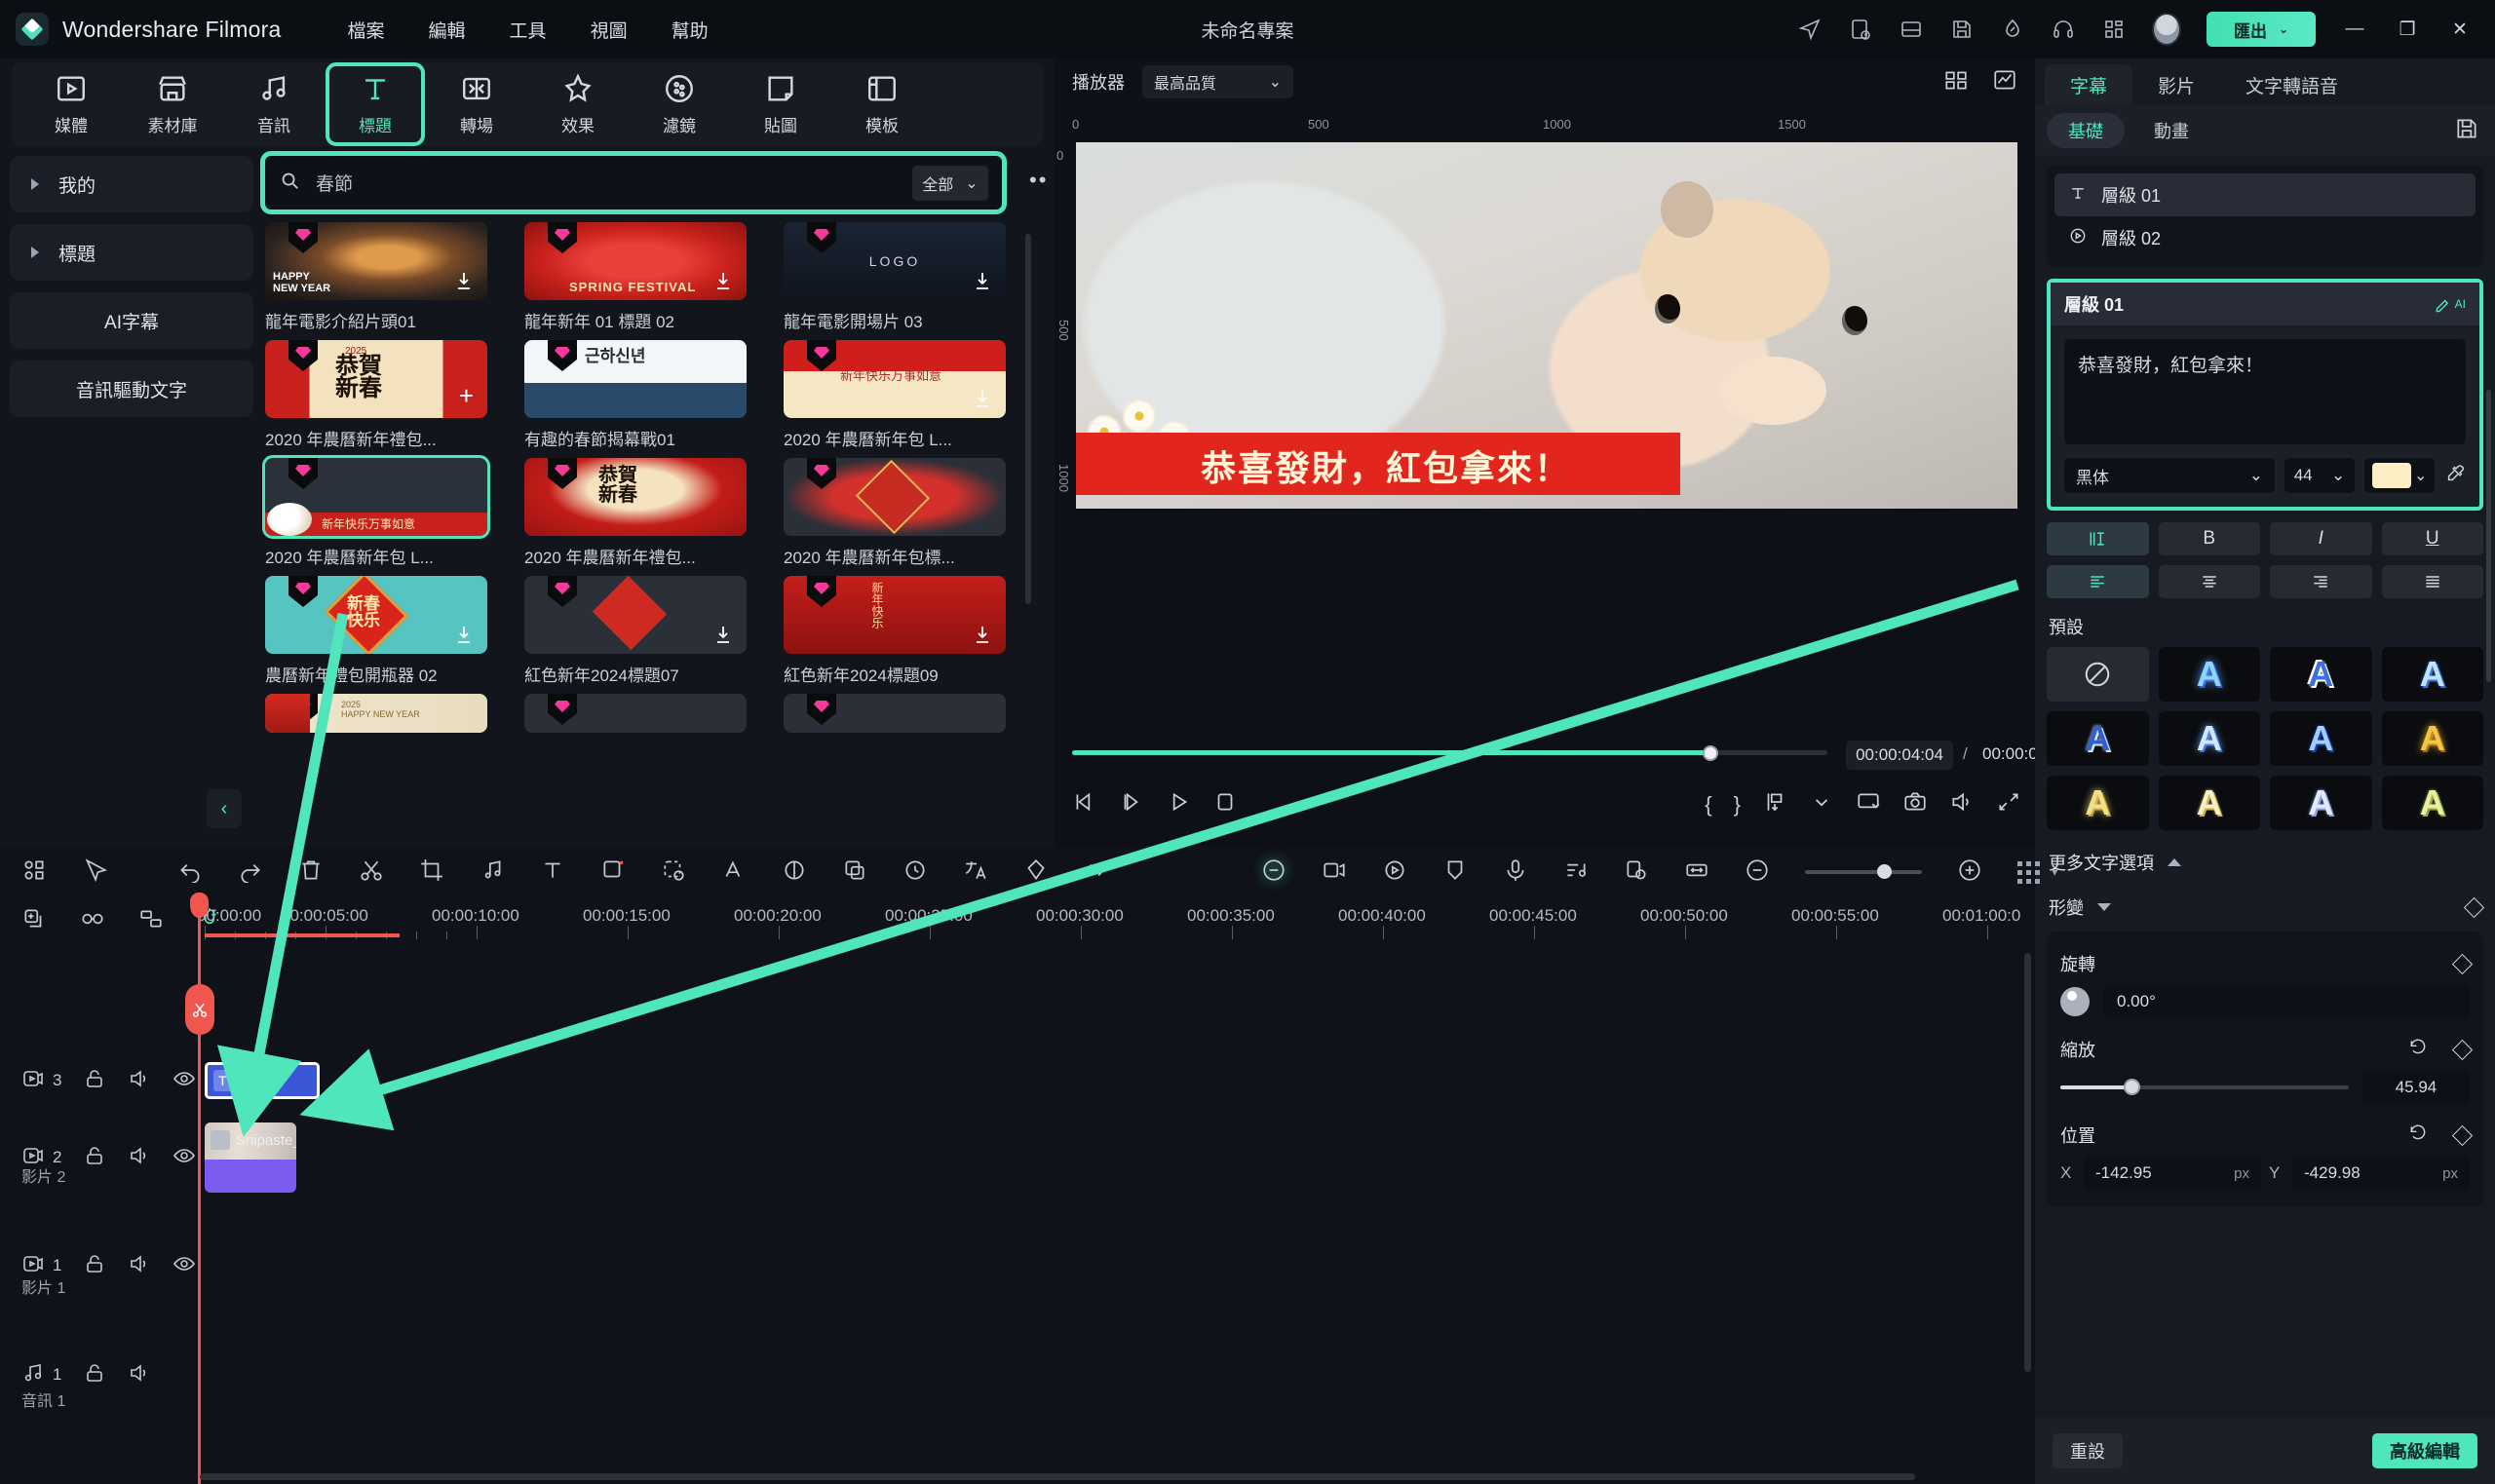  What do you see at coordinates (1962, 29) in the screenshot?
I see `save-icon` at bounding box center [1962, 29].